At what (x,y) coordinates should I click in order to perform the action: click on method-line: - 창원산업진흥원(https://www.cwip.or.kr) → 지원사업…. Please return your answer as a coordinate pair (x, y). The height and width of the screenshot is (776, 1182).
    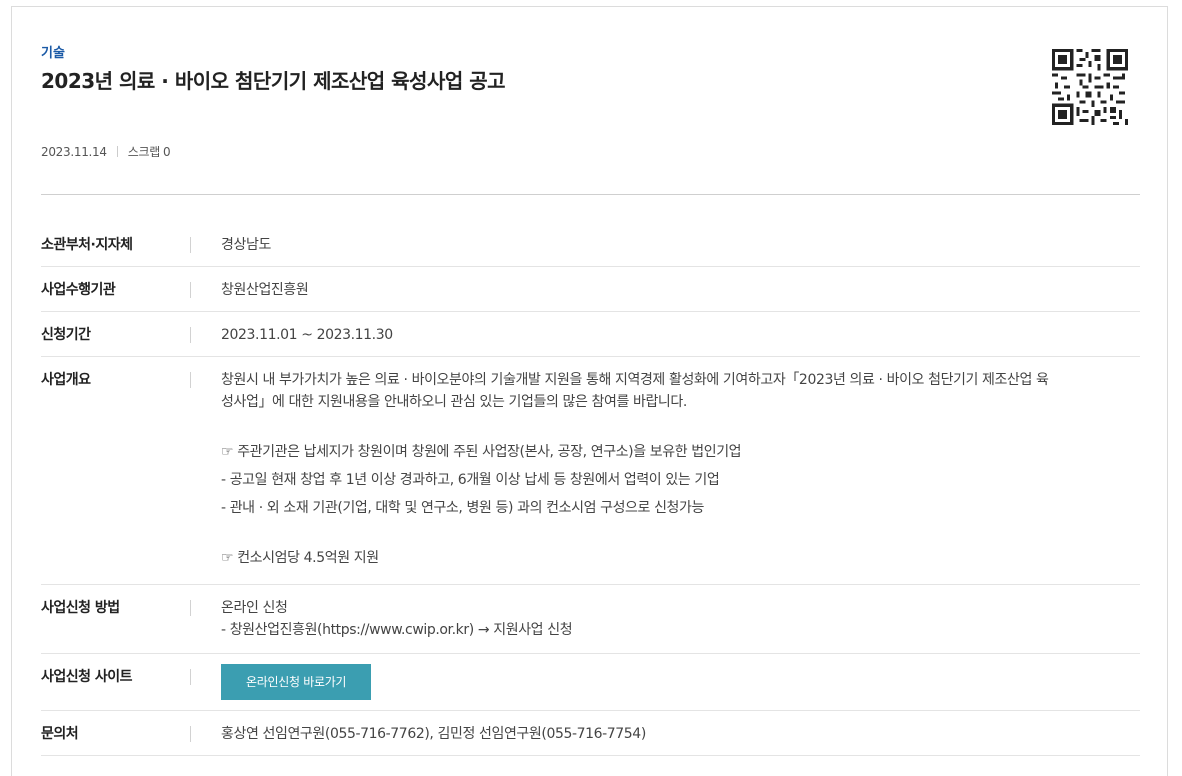
    Looking at the image, I should click on (397, 630).